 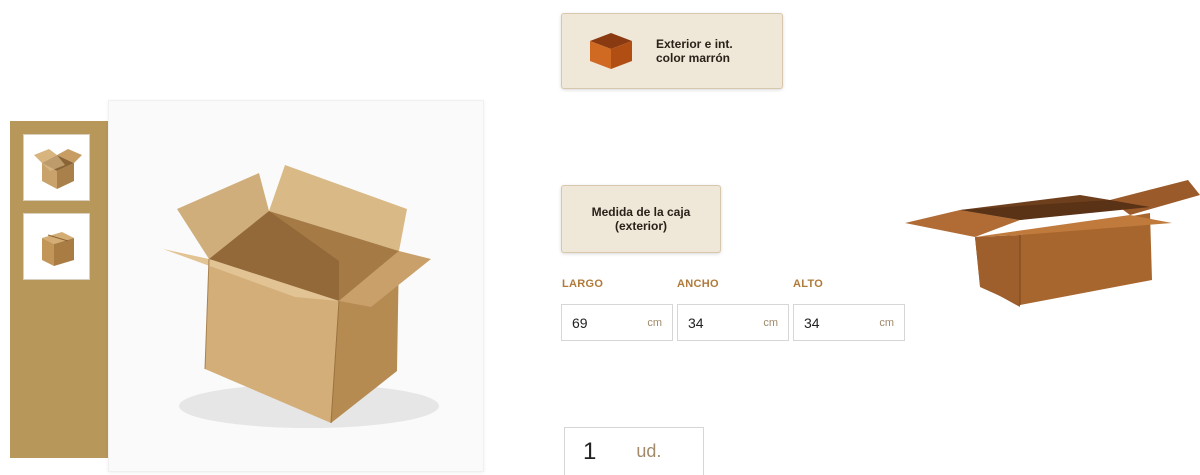 What do you see at coordinates (649, 451) in the screenshot?
I see `quantity-unit: ud.` at bounding box center [649, 451].